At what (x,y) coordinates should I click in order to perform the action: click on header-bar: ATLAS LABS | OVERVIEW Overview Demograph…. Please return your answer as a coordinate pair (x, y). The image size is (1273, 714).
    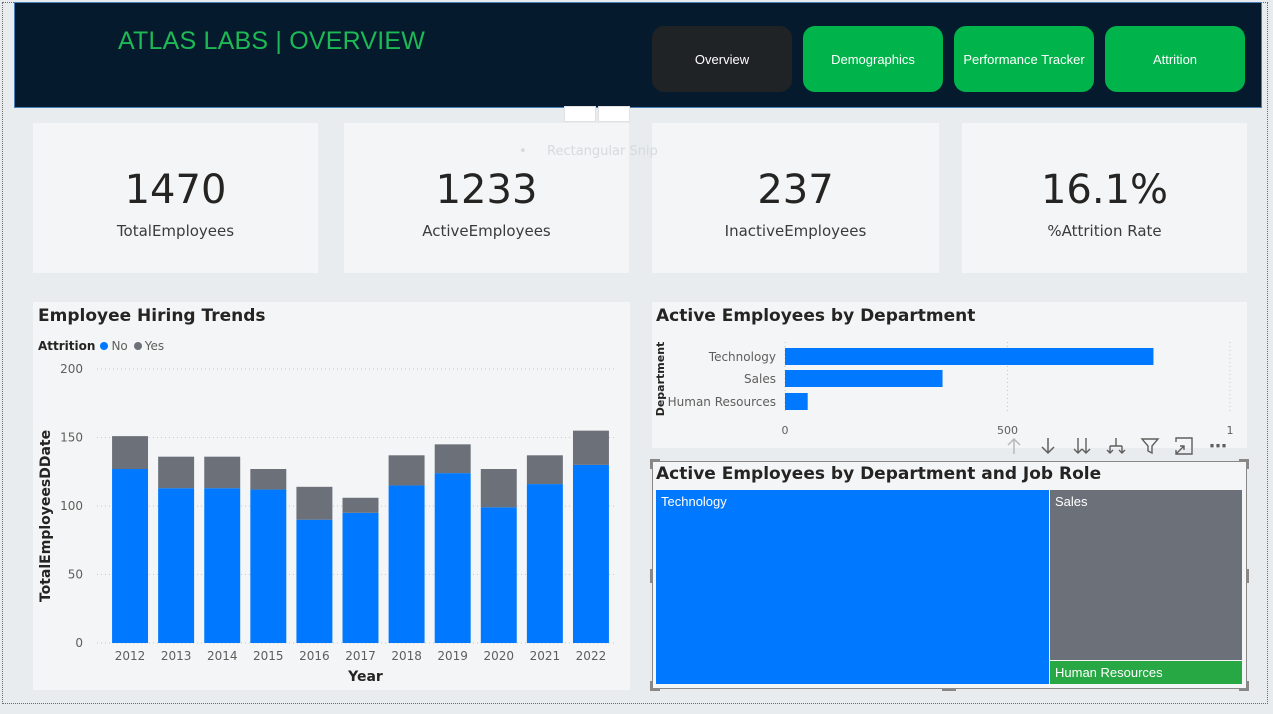
    Looking at the image, I should click on (638, 55).